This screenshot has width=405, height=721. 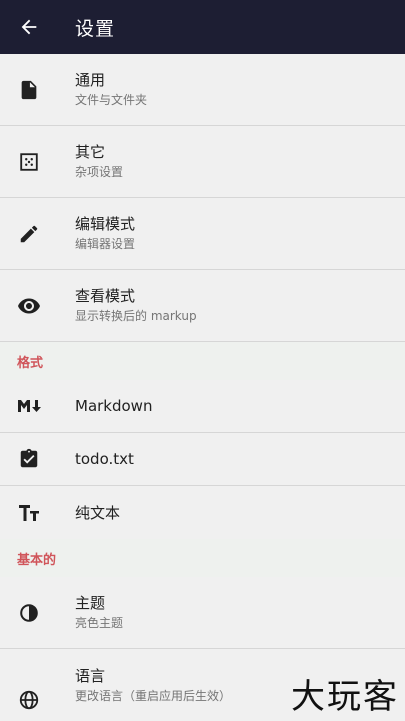 I want to click on item-subtitle: 杂项设置, so click(x=99, y=172).